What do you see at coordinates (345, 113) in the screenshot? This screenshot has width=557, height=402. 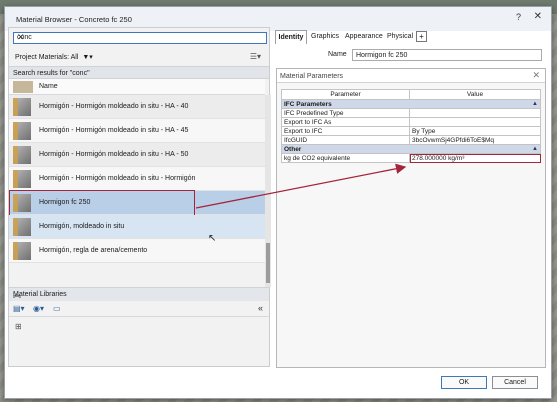 I see `param-name: IFC Predefined Type` at bounding box center [345, 113].